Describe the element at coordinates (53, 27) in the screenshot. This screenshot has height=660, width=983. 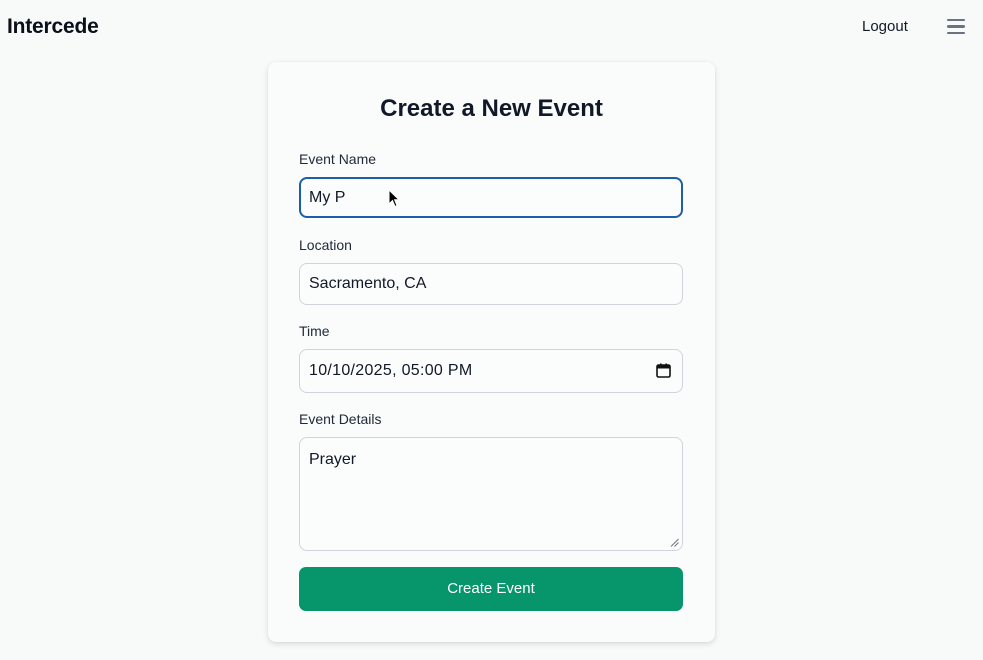
I see `brand-logo: Intercede` at that location.